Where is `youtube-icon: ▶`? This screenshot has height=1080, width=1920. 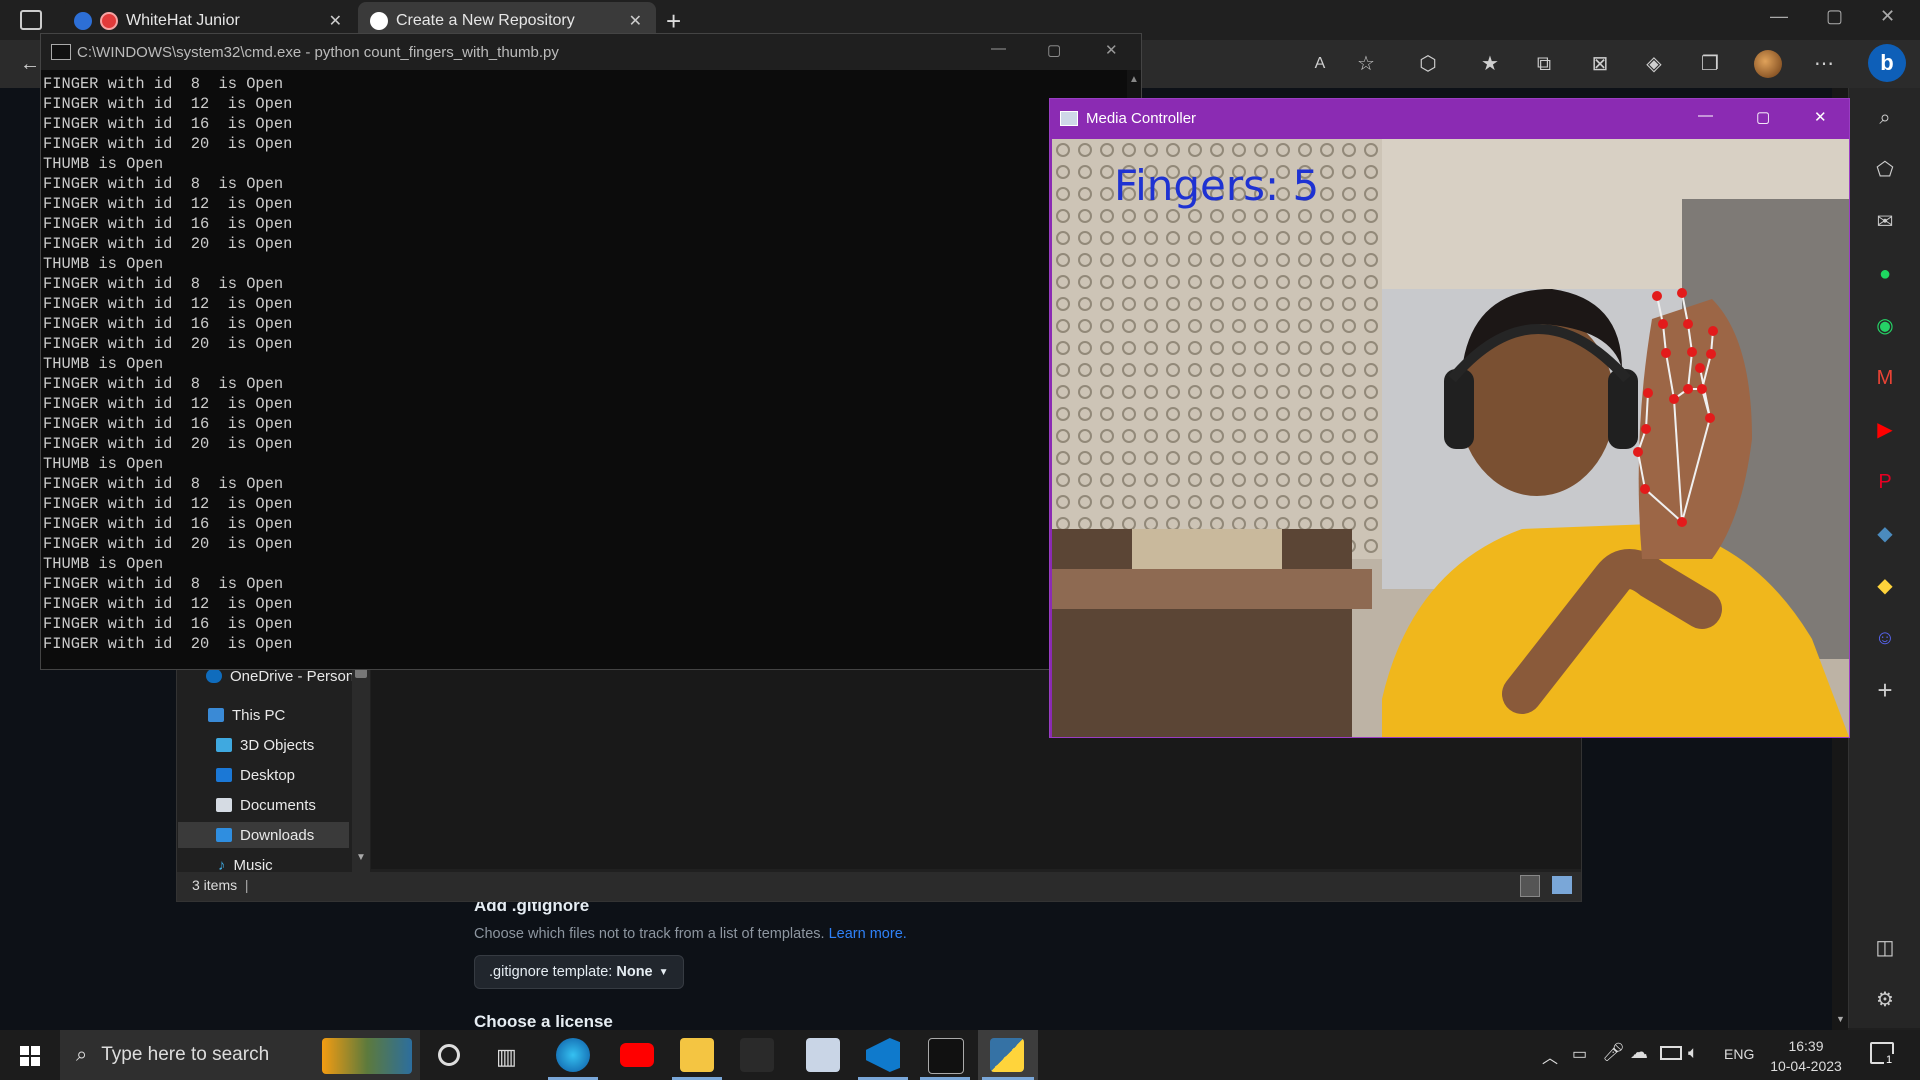
youtube-icon: ▶ is located at coordinates (1885, 430).